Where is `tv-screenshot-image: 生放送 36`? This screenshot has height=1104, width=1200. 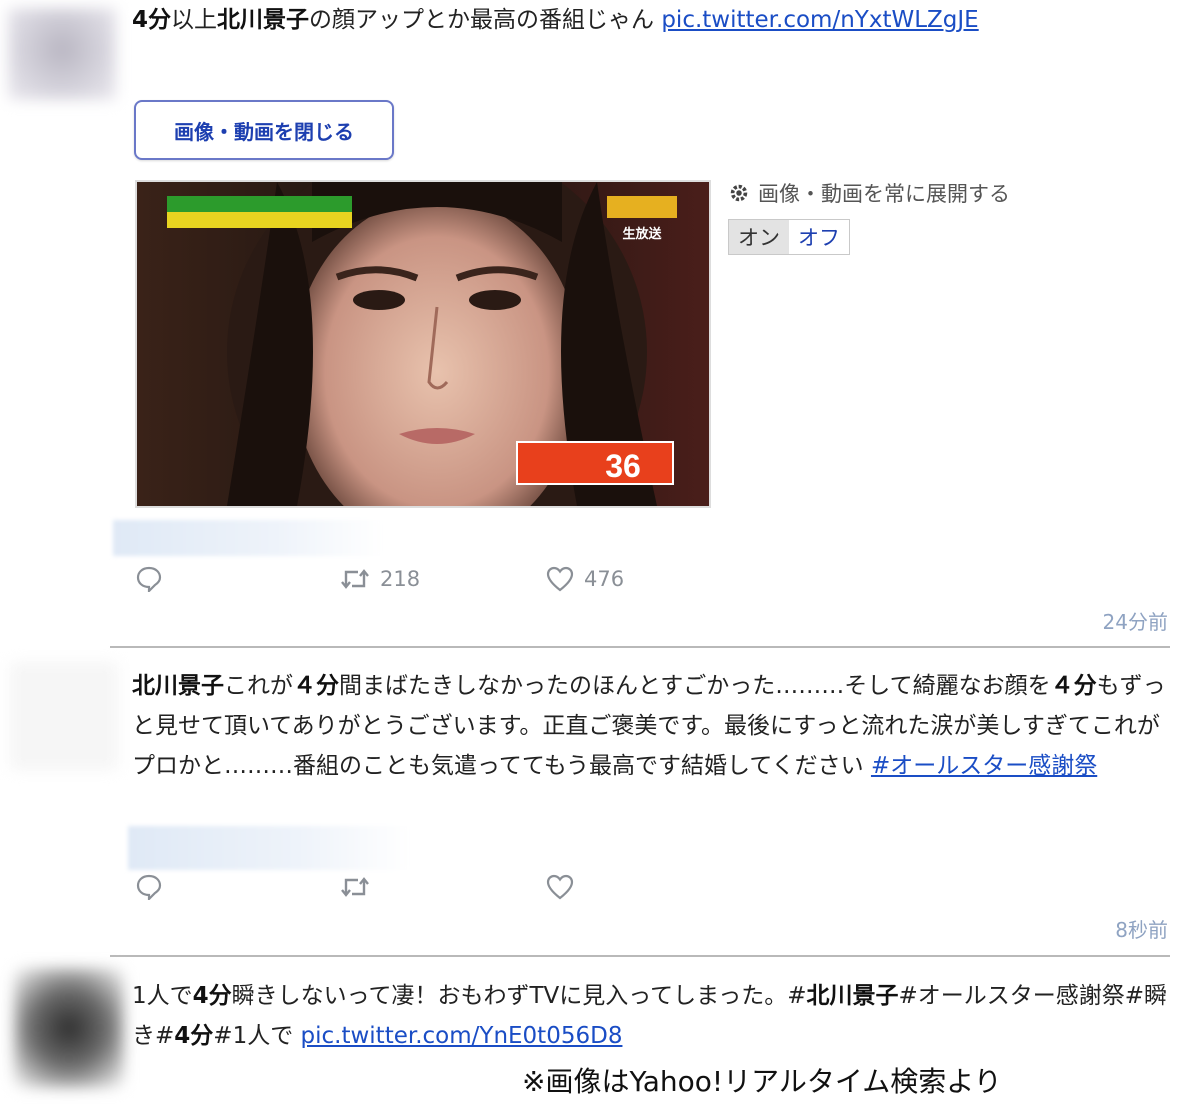 tv-screenshot-image: 生放送 36 is located at coordinates (423, 344).